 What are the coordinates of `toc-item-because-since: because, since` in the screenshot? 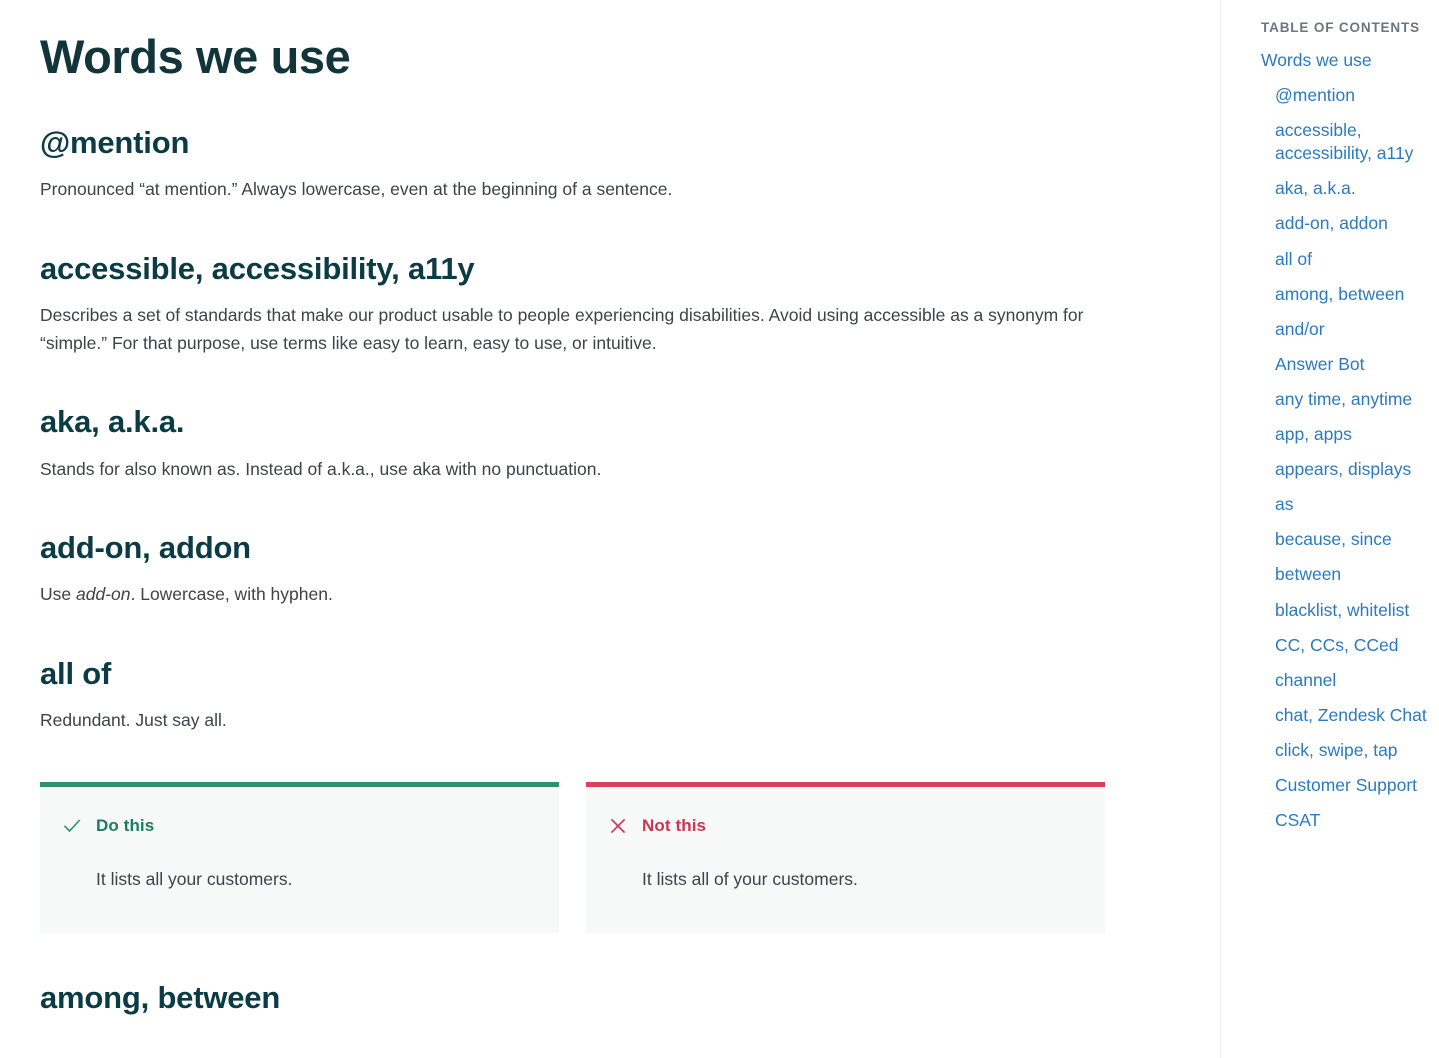 It's located at (1337, 539).